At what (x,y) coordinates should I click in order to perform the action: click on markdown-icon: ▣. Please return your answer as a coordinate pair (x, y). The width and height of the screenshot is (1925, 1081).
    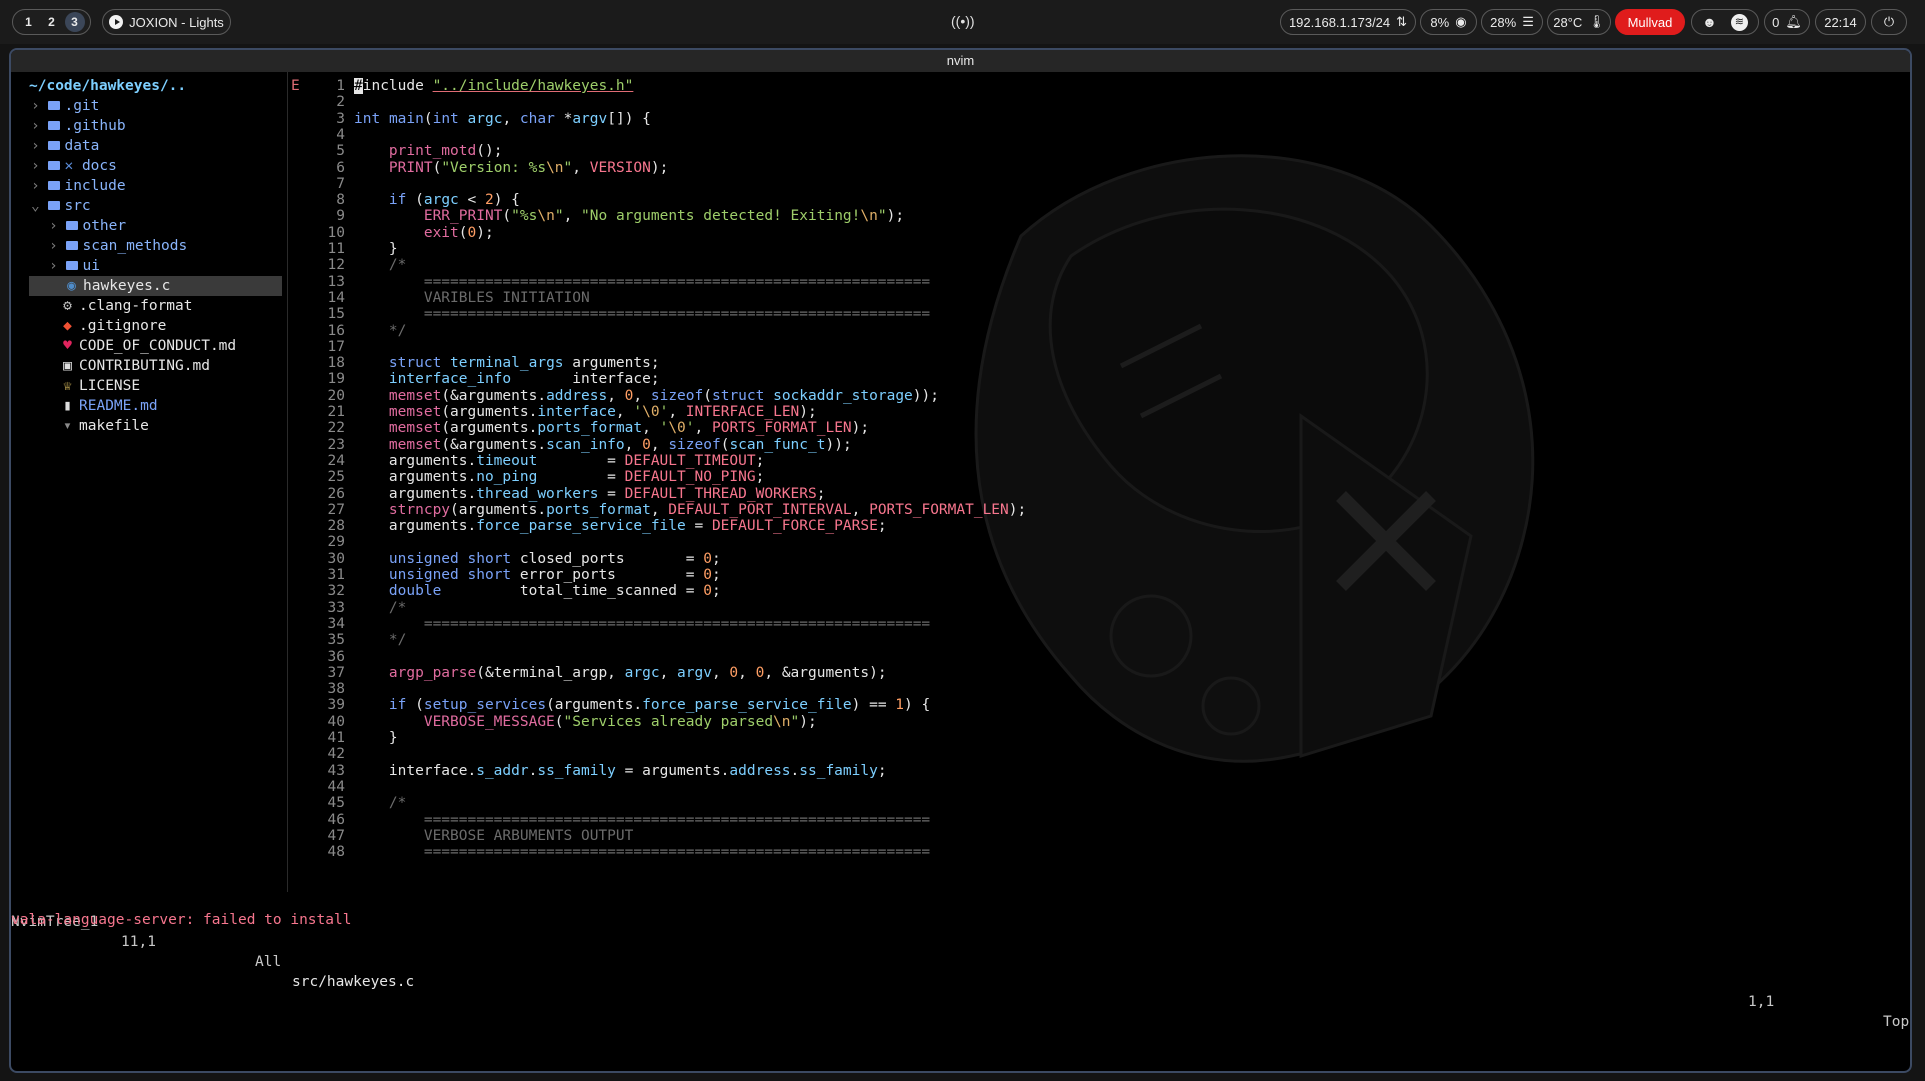
    Looking at the image, I should click on (67, 366).